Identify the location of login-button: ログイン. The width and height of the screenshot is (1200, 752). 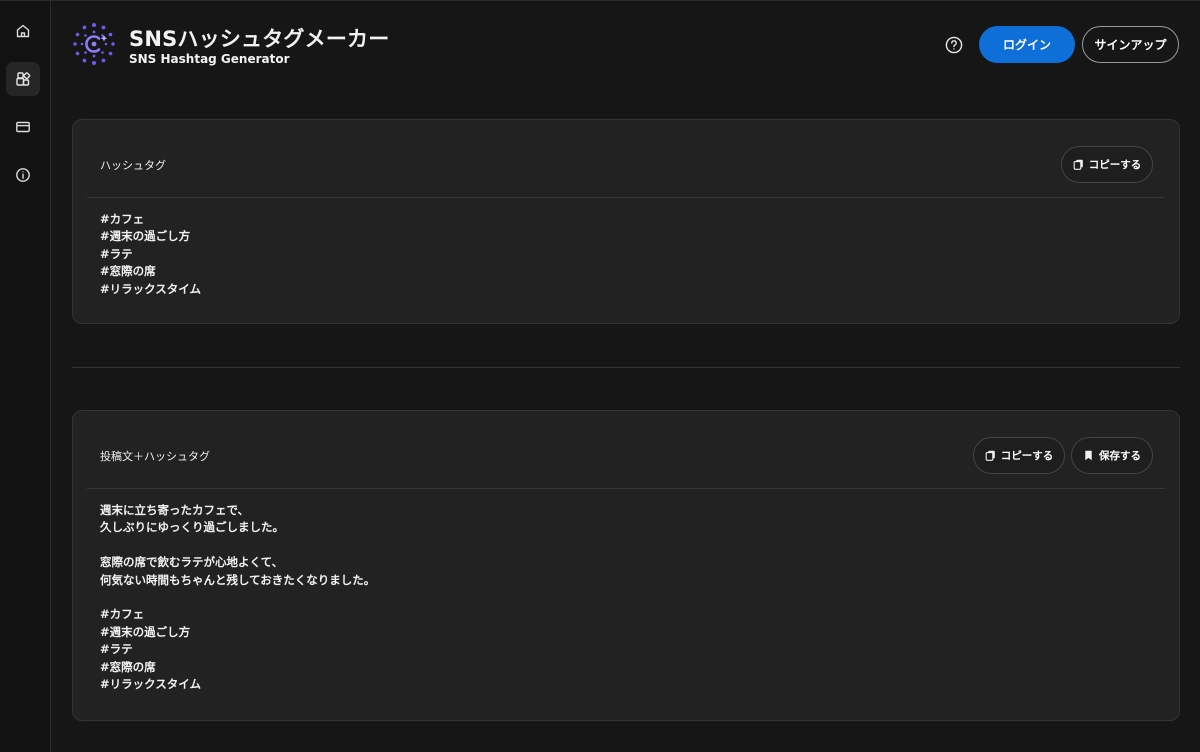
(1027, 44).